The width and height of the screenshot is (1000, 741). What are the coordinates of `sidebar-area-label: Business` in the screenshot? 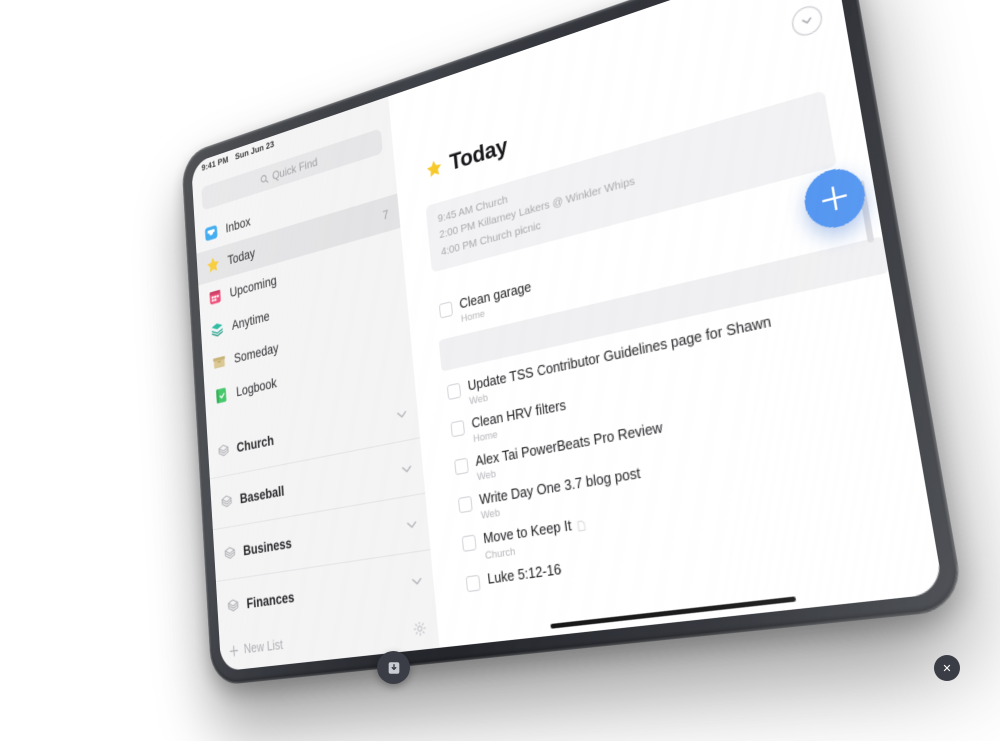 It's located at (267, 547).